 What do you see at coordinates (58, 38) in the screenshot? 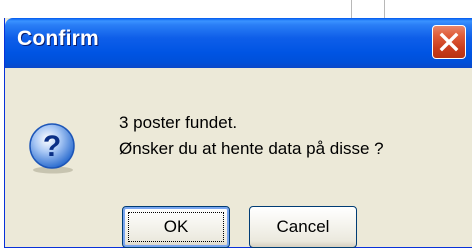
I see `dialog-title: Confirm` at bounding box center [58, 38].